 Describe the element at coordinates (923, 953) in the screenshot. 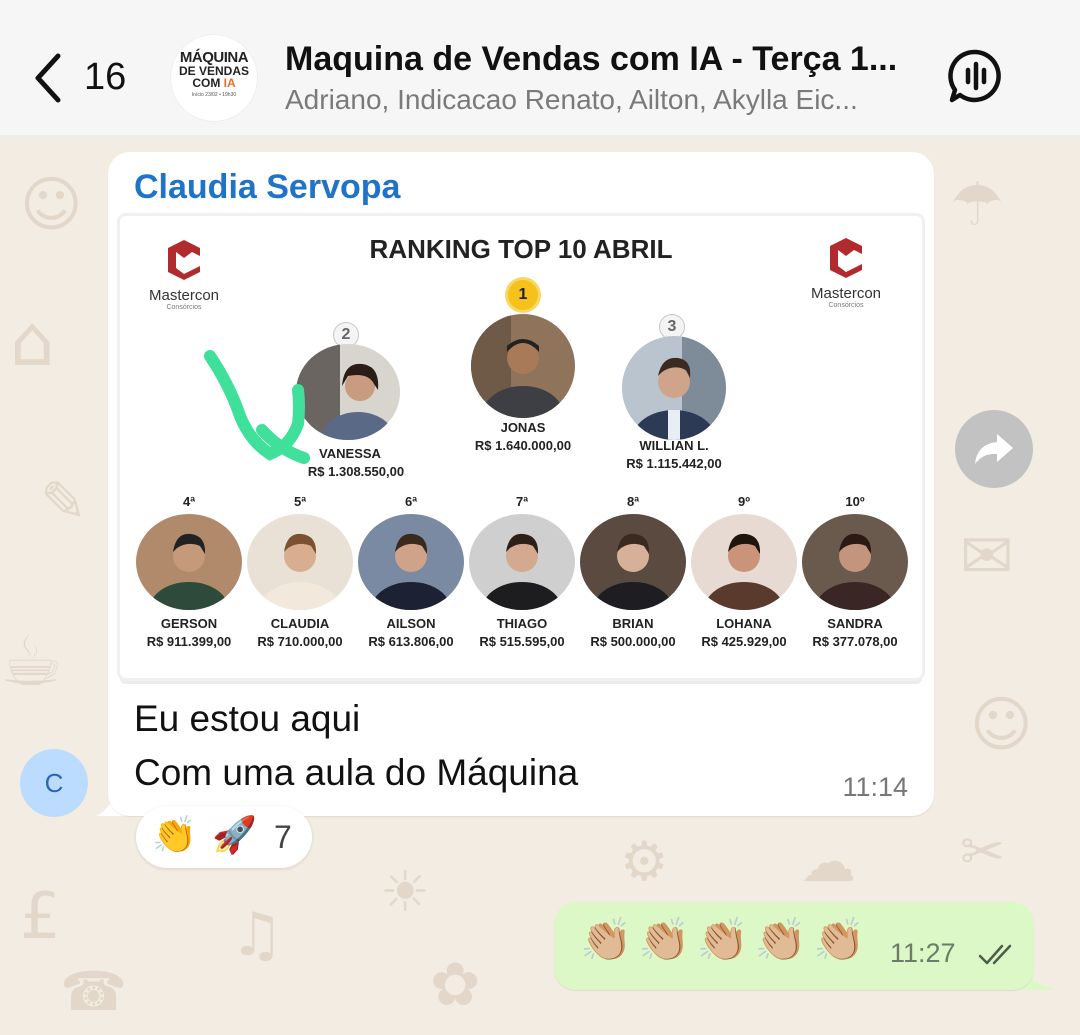

I see `outgoing-message-time: 11:27` at that location.